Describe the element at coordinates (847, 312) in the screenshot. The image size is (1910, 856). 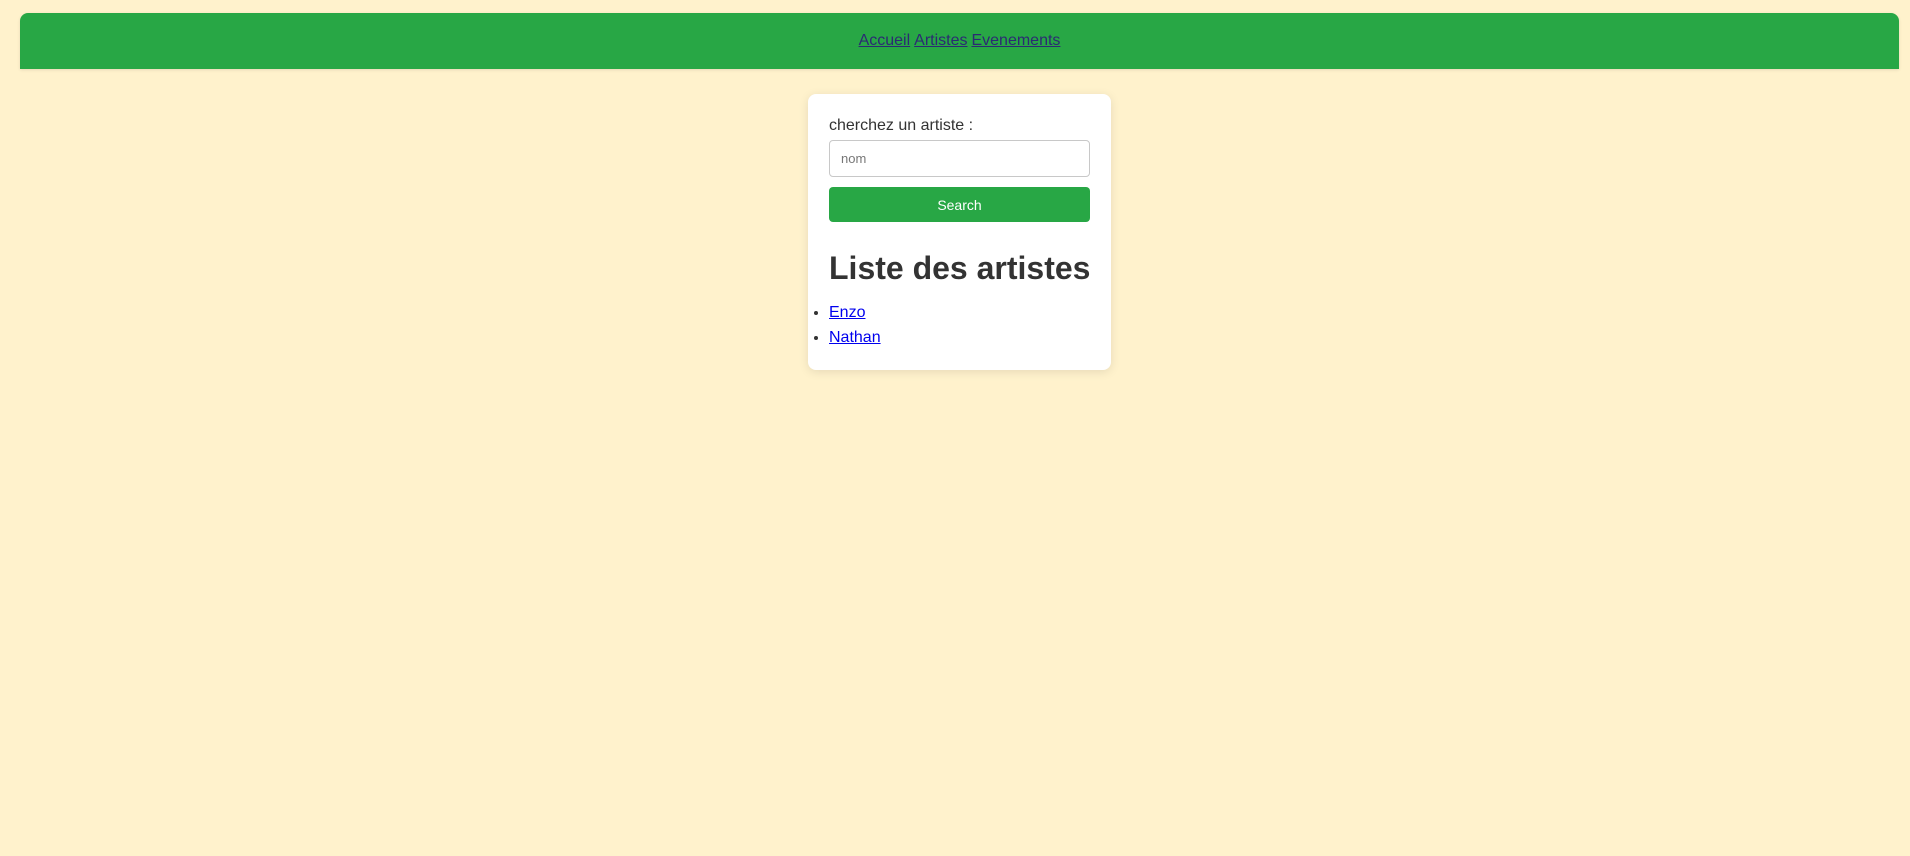
I see `artist-link-enzo: Enzo` at that location.